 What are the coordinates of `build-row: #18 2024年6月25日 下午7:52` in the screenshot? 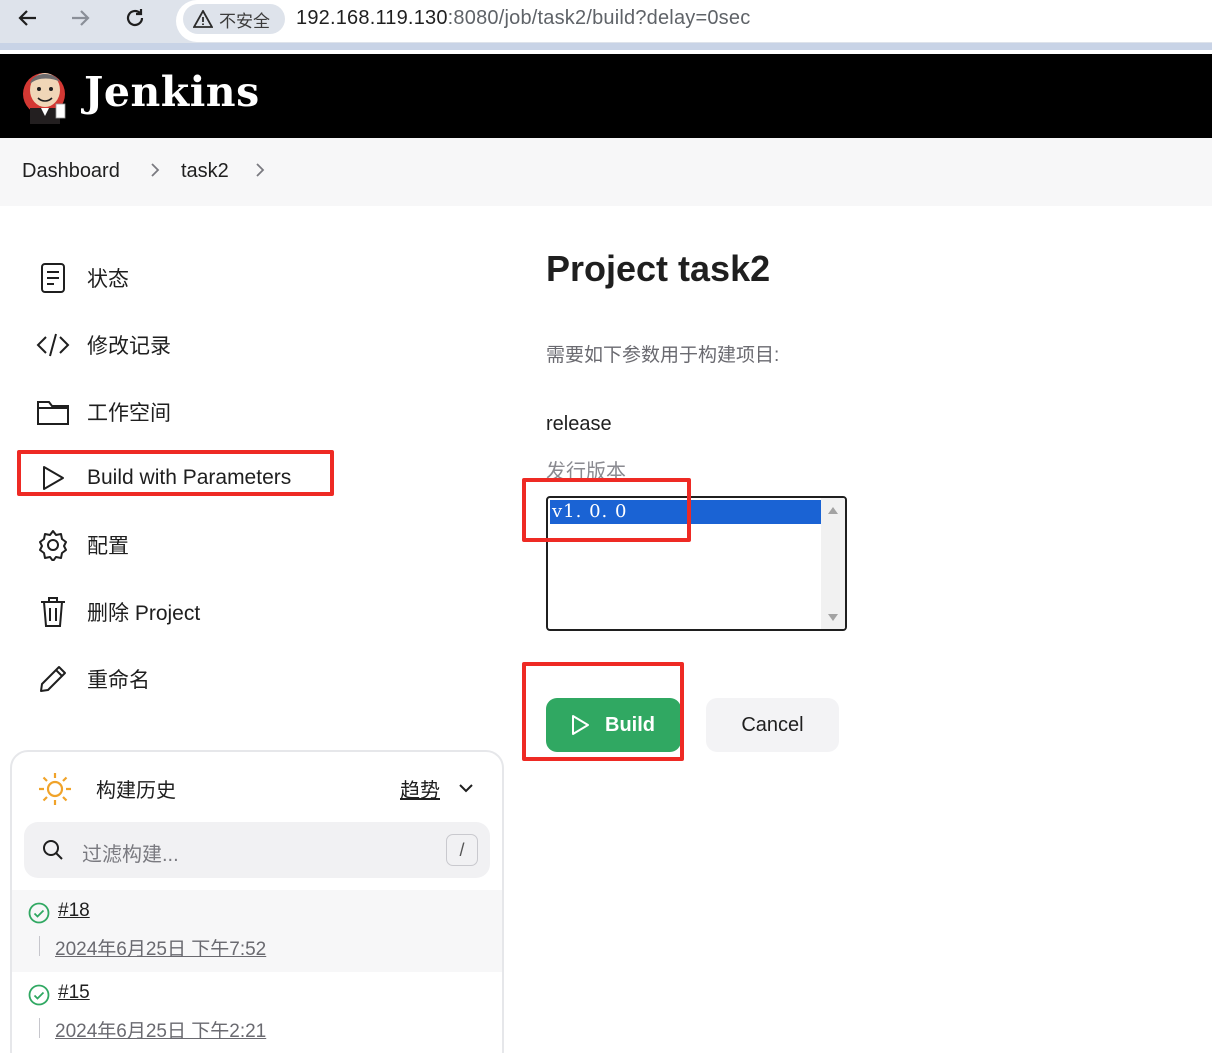 It's located at (257, 931).